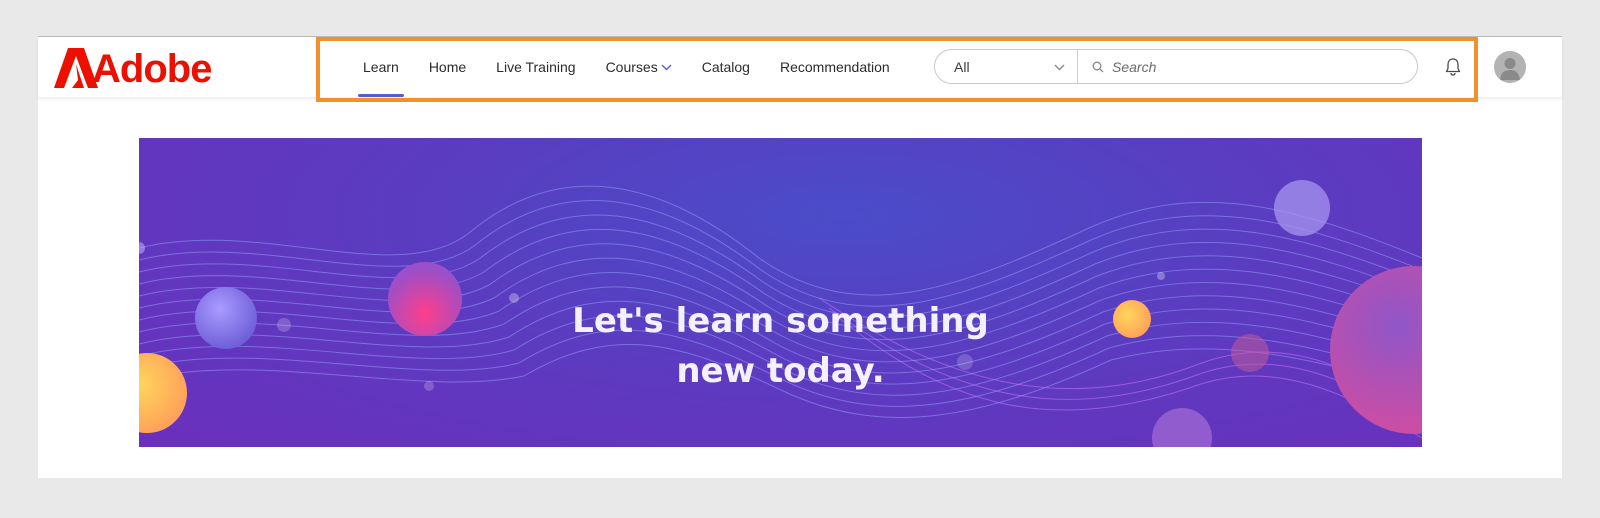  I want to click on search-filter-value: All, so click(962, 66).